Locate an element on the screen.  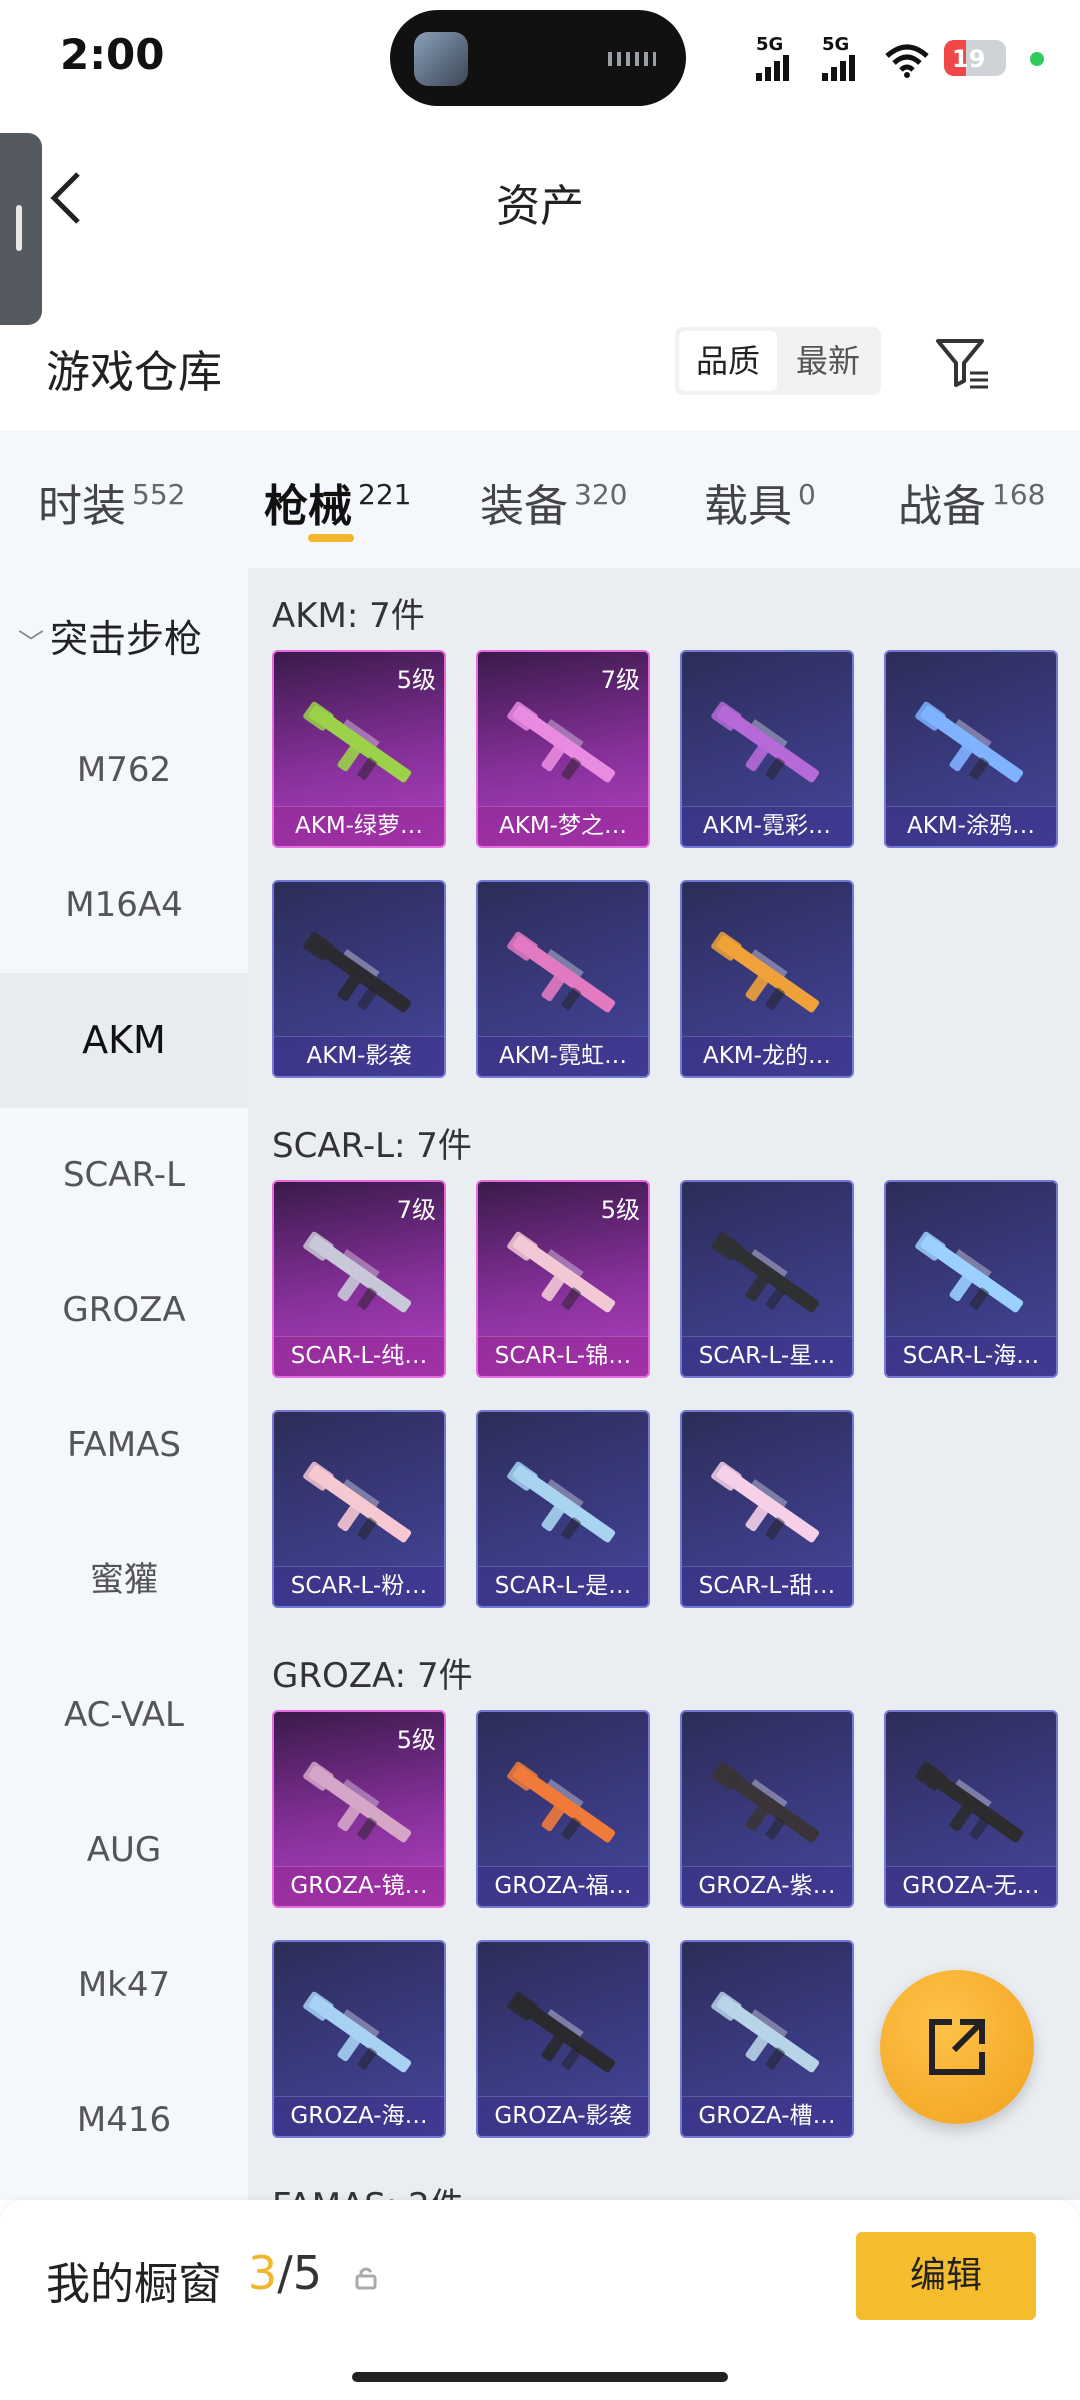
weapon-skin-card: AKM-影袭 is located at coordinates (359, 979).